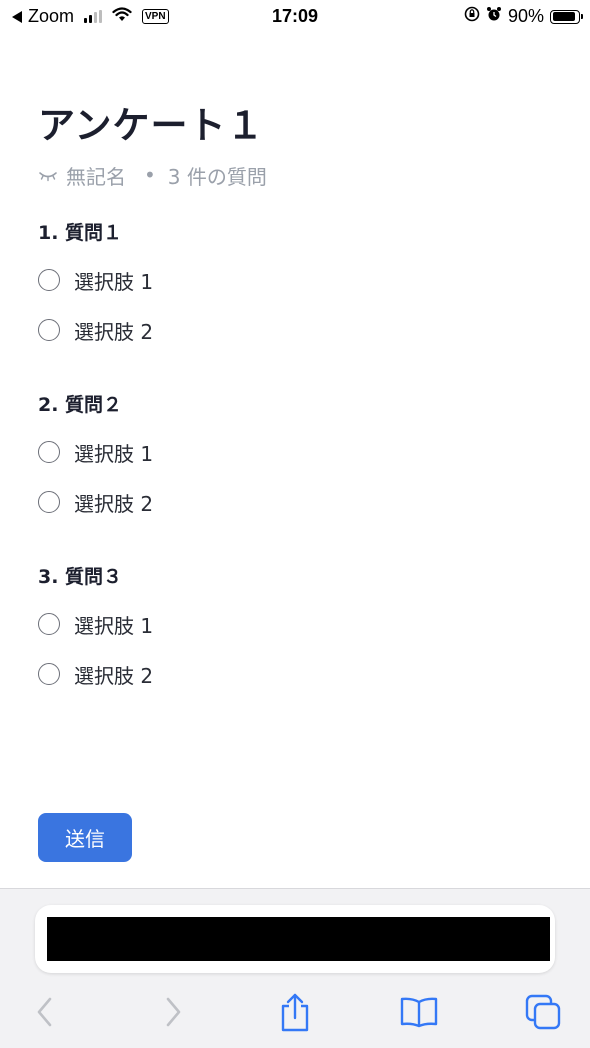 The image size is (590, 1048). What do you see at coordinates (494, 16) in the screenshot?
I see `alarm-icon` at bounding box center [494, 16].